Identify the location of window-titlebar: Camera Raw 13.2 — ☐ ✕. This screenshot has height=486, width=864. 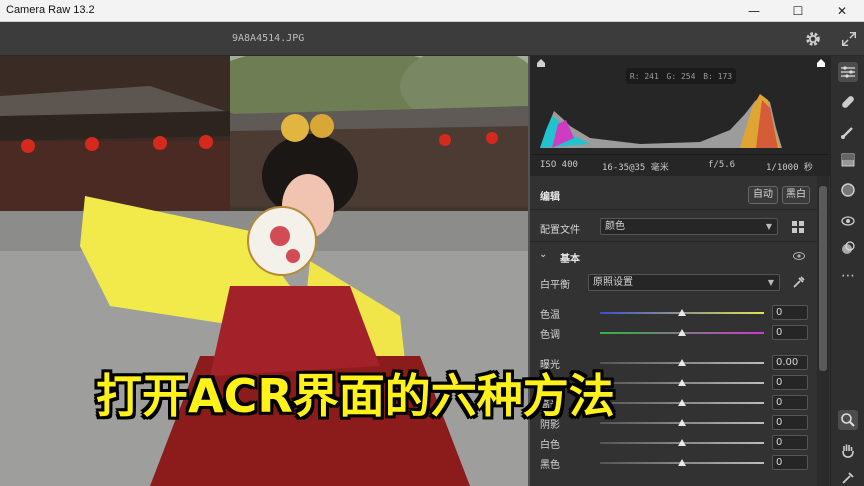
(432, 11).